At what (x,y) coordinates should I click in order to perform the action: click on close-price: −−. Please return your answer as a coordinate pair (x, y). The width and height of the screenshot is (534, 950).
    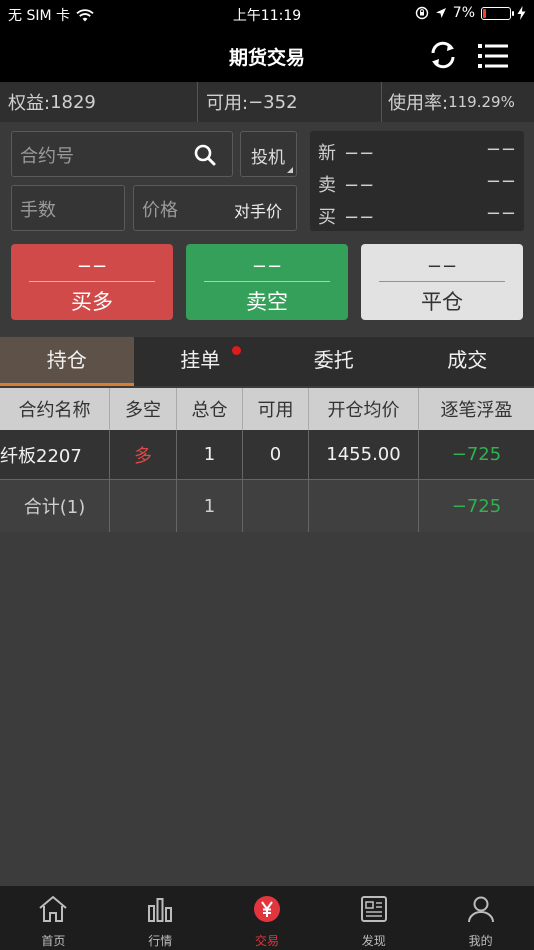
    Looking at the image, I should click on (442, 266).